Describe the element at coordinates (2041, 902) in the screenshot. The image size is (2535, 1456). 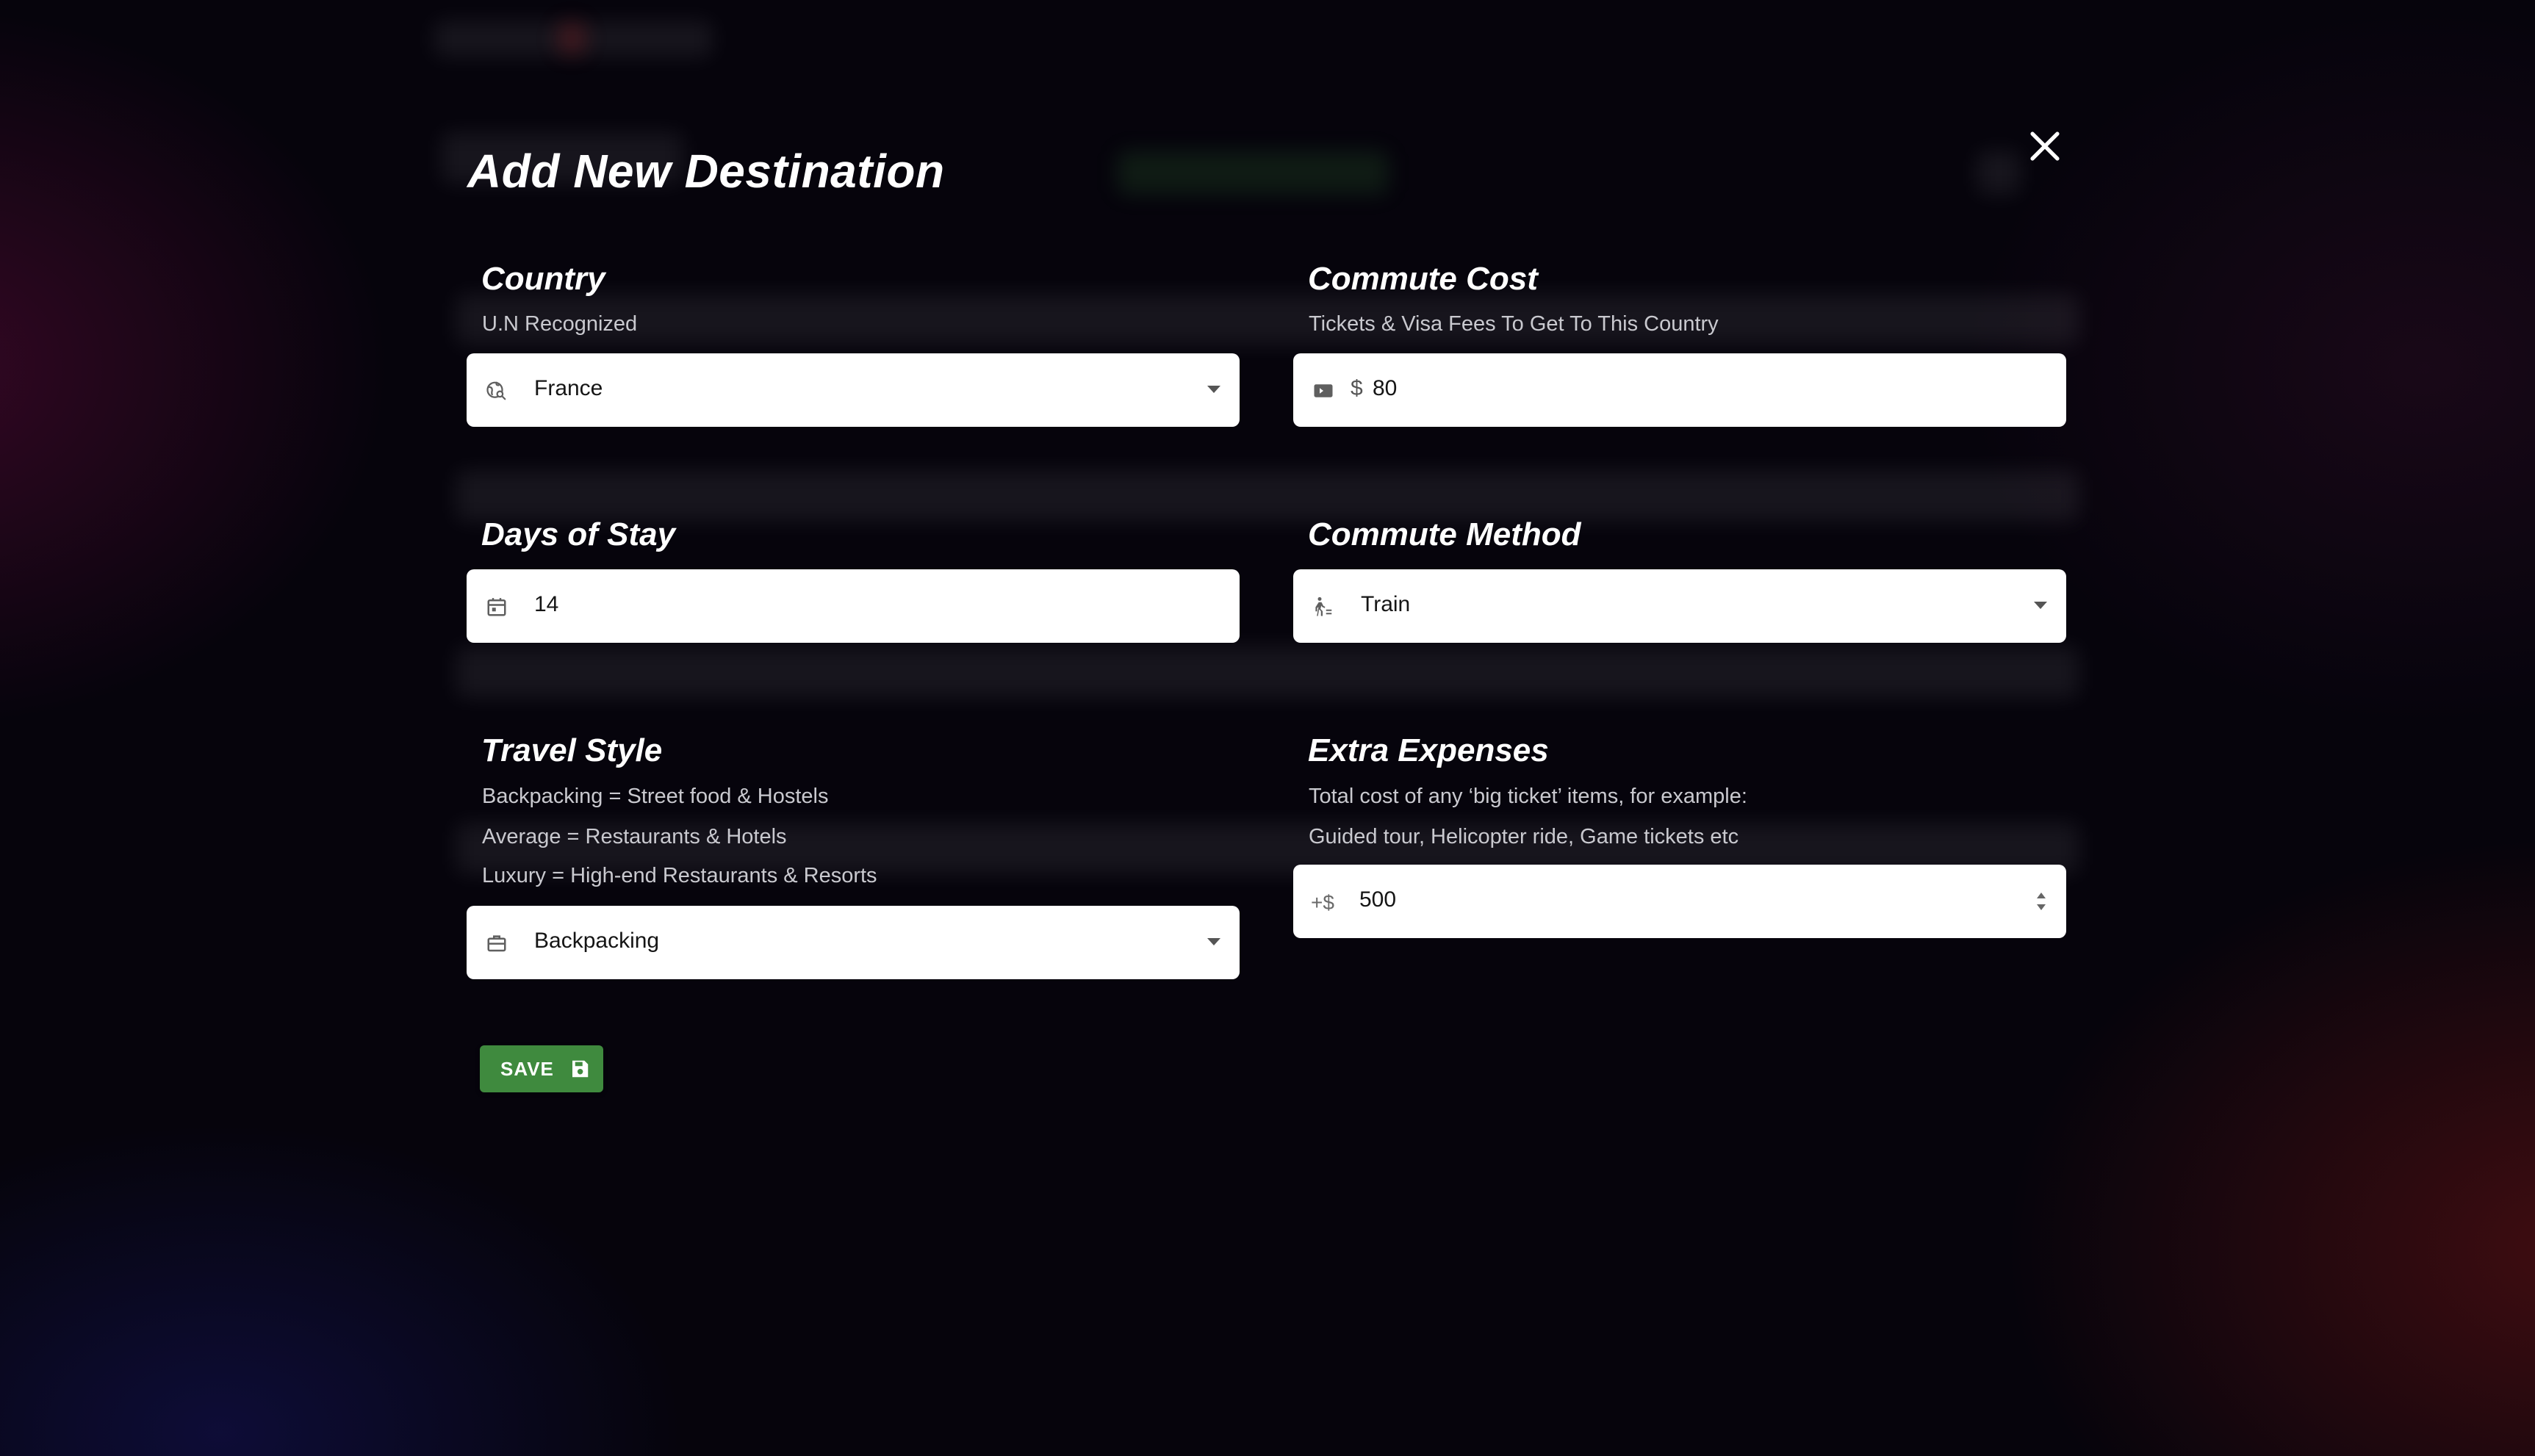
I see `number-stepper` at that location.